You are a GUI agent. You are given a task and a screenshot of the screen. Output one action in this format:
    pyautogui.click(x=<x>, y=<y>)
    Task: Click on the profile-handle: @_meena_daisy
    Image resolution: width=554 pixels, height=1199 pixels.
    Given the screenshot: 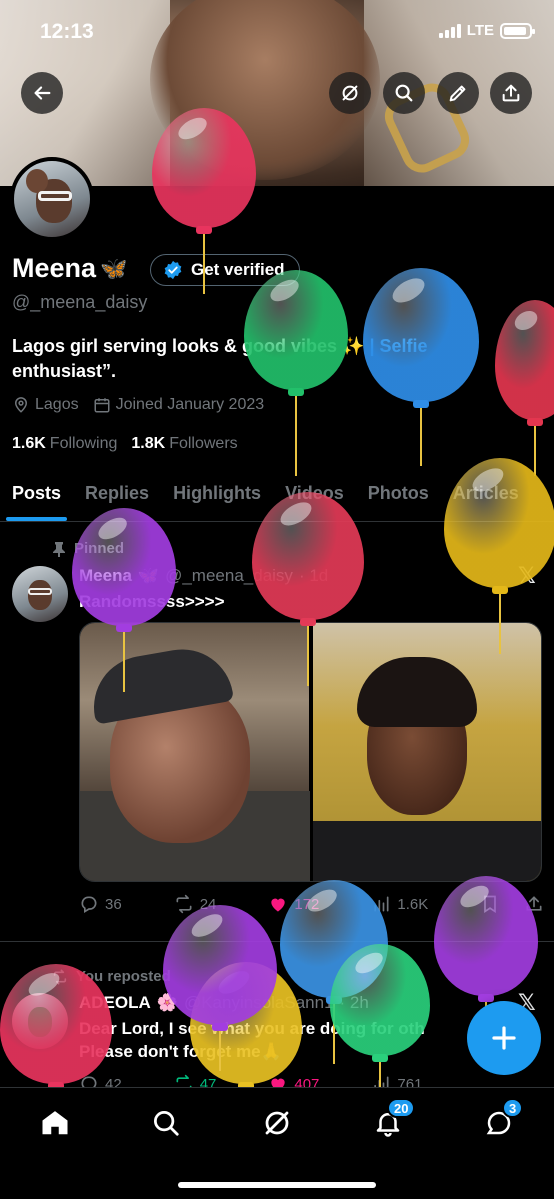 What is the action you would take?
    pyautogui.click(x=80, y=302)
    